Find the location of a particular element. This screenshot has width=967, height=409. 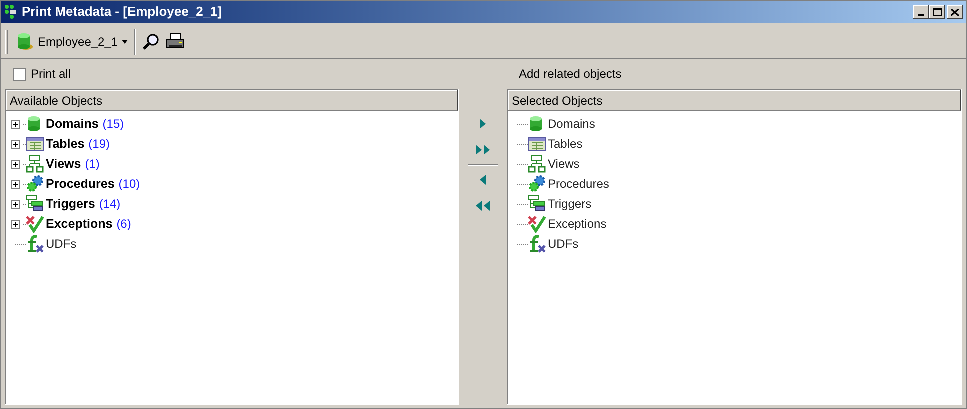

item-count: (6) is located at coordinates (124, 224).